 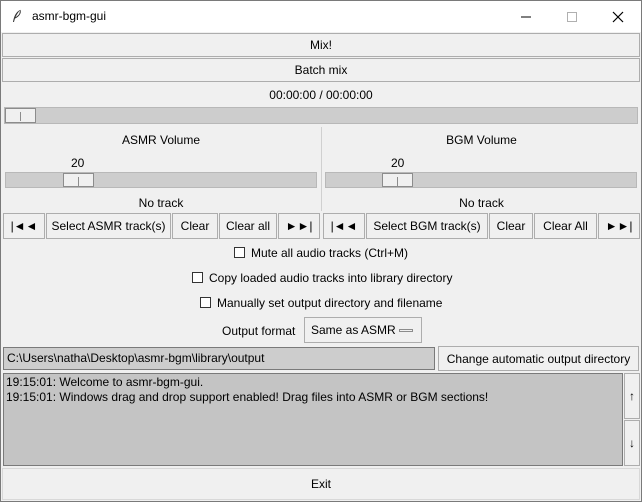 What do you see at coordinates (427, 226) in the screenshot?
I see `select-bgm-button: Select BGM track(s)` at bounding box center [427, 226].